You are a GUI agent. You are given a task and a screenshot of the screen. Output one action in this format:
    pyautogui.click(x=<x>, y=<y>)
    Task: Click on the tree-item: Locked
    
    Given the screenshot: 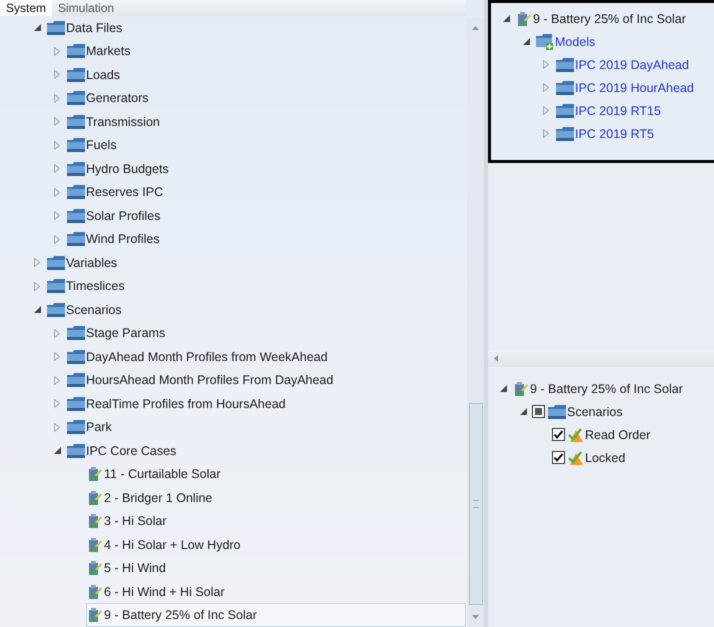 What is the action you would take?
    pyautogui.click(x=599, y=458)
    